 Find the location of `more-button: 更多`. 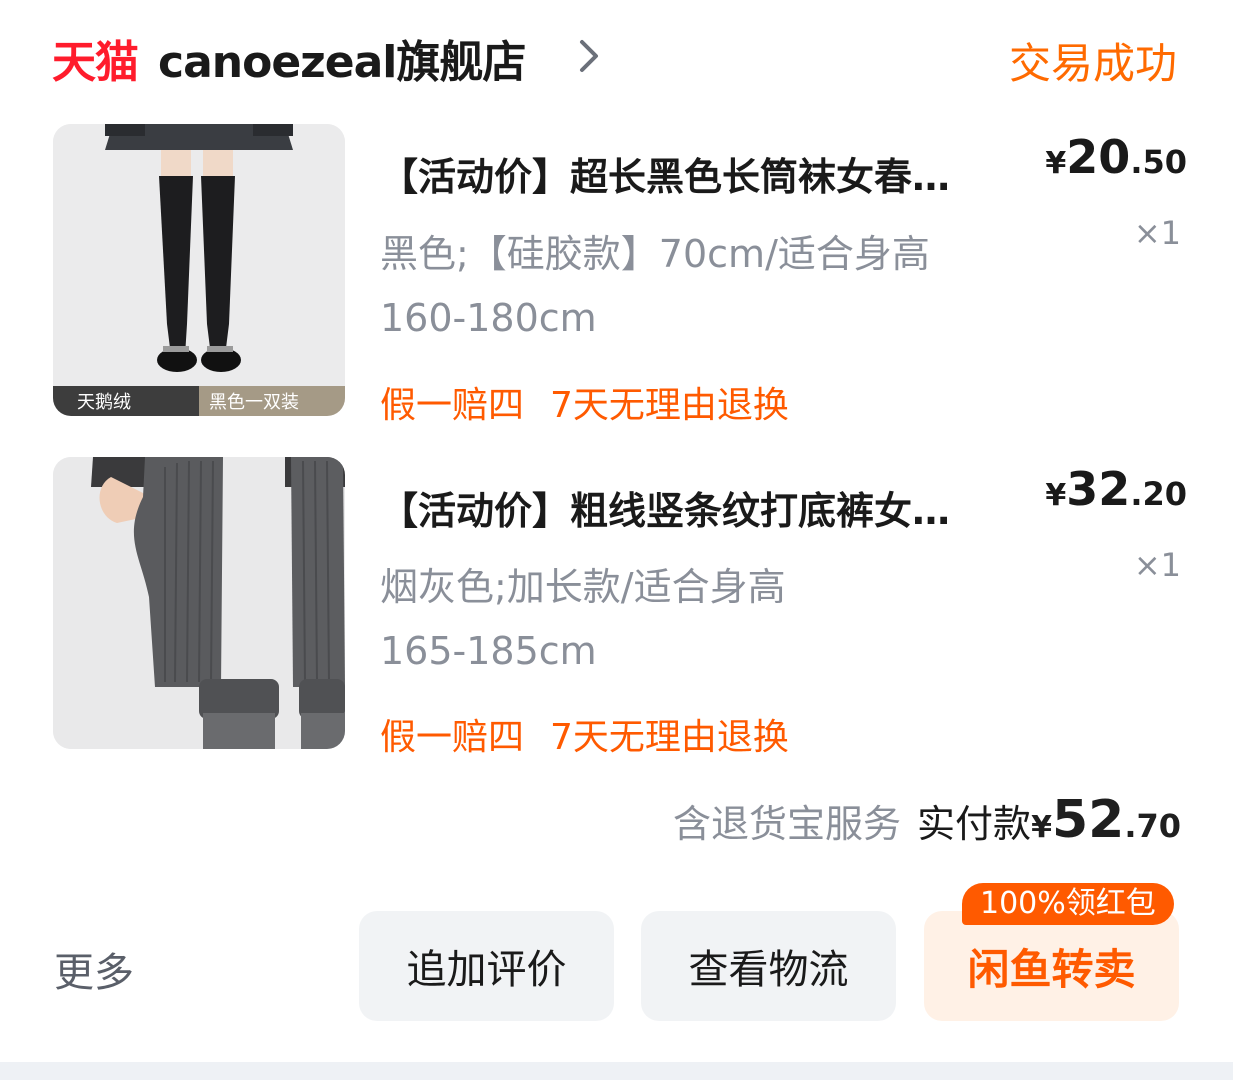

more-button: 更多 is located at coordinates (94, 969).